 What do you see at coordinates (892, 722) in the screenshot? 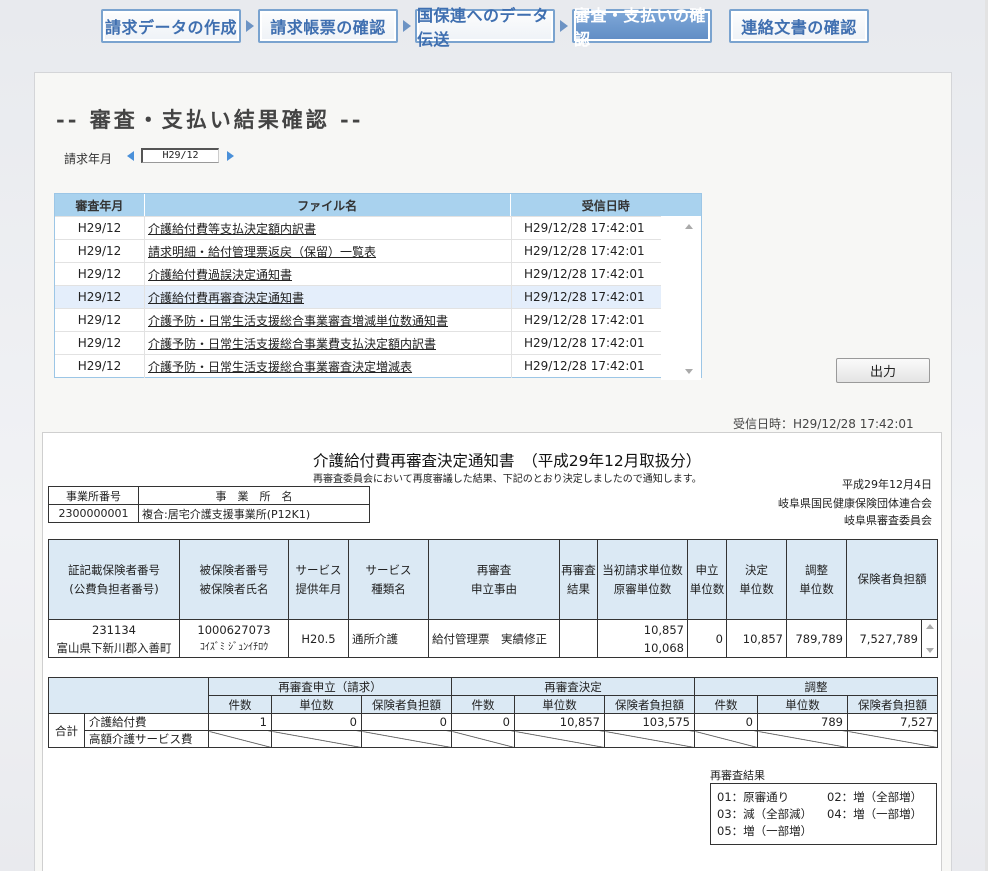
I see `summary-value: 7,527` at bounding box center [892, 722].